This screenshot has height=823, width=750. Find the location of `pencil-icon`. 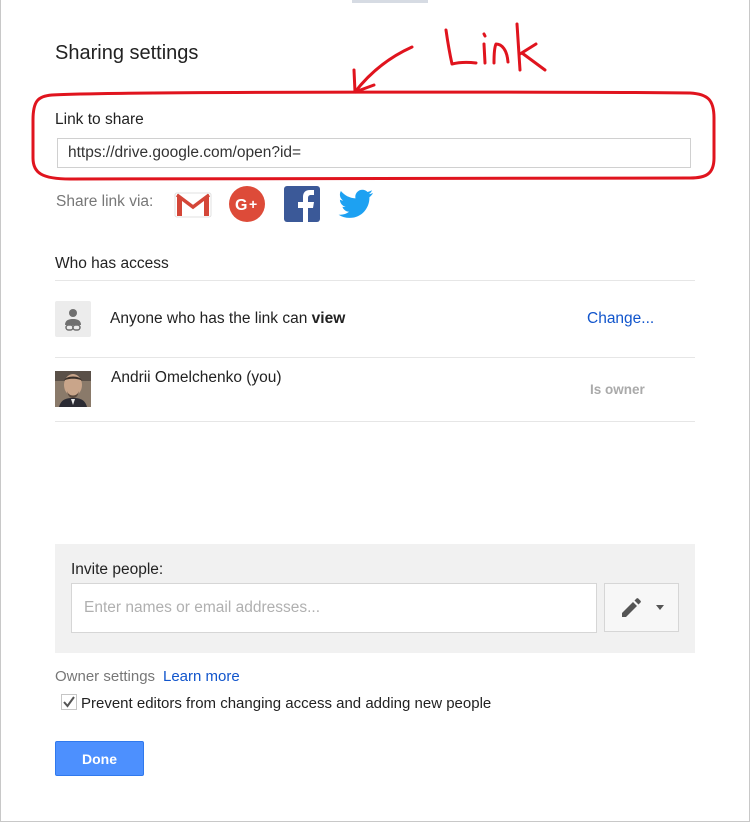

pencil-icon is located at coordinates (631, 607).